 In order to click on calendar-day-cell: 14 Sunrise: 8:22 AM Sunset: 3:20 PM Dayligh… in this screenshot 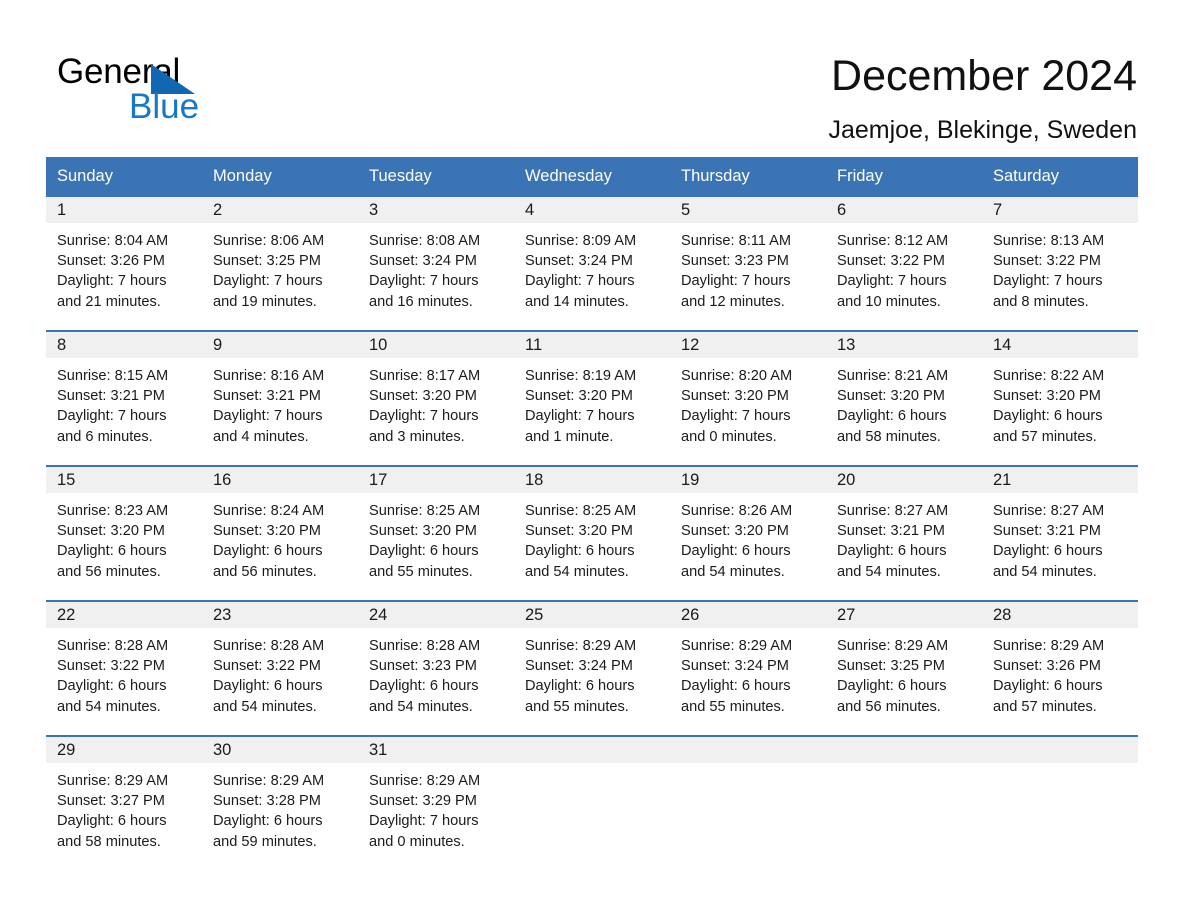, I will do `click(1060, 398)`.